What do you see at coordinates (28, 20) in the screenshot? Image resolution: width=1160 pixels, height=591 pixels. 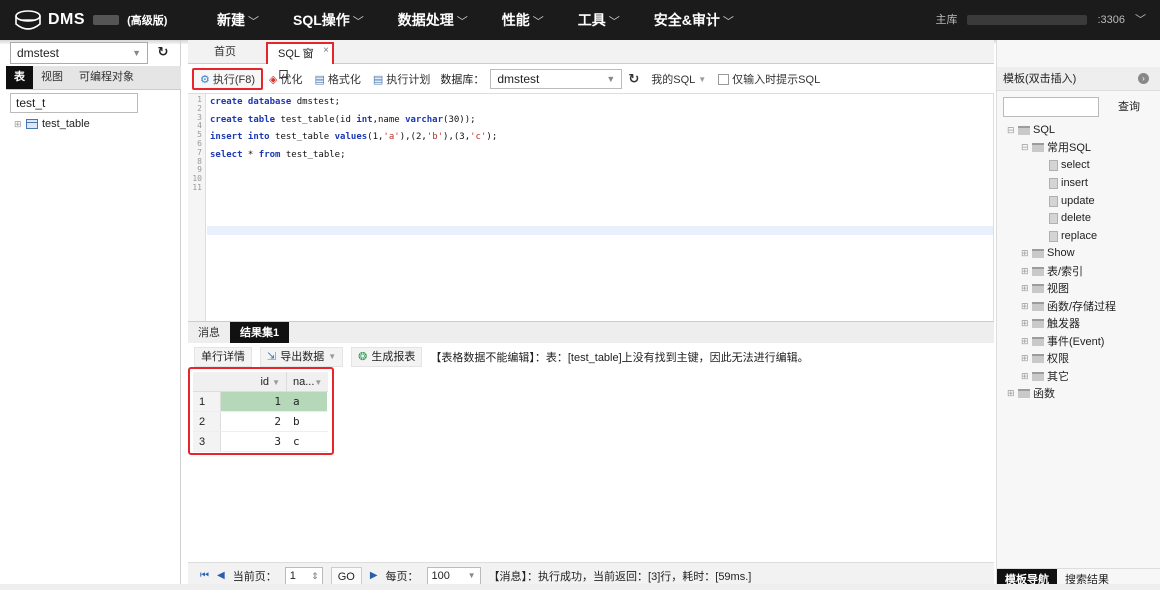 I see `dms-logo-icon` at bounding box center [28, 20].